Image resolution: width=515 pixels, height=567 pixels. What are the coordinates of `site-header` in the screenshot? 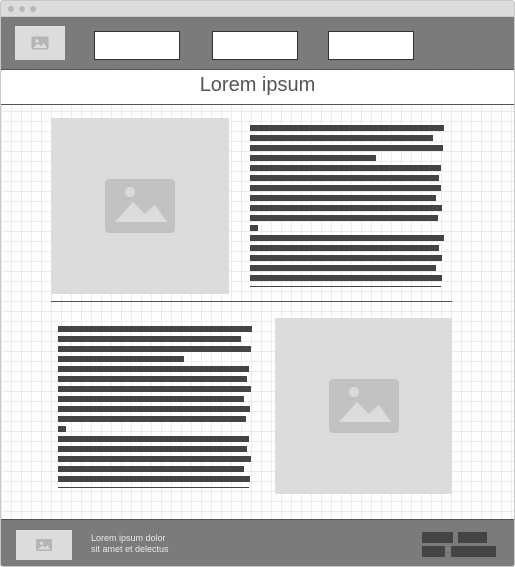 It's located at (257, 43).